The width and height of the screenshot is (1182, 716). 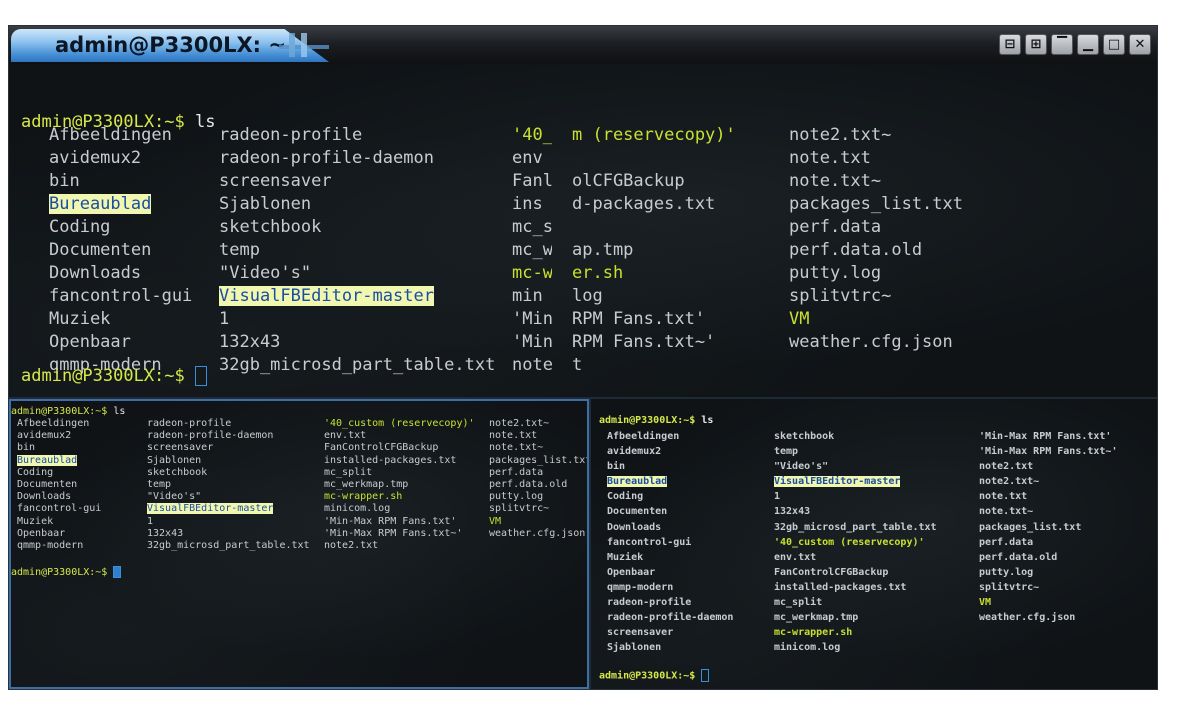 What do you see at coordinates (527, 158) in the screenshot?
I see `file-entry: env` at bounding box center [527, 158].